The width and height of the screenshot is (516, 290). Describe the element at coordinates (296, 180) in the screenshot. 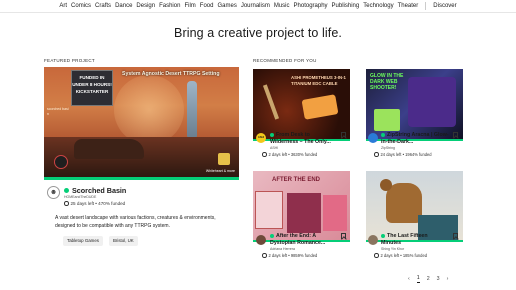

I see `card-image-text: AFTER THE END` at that location.